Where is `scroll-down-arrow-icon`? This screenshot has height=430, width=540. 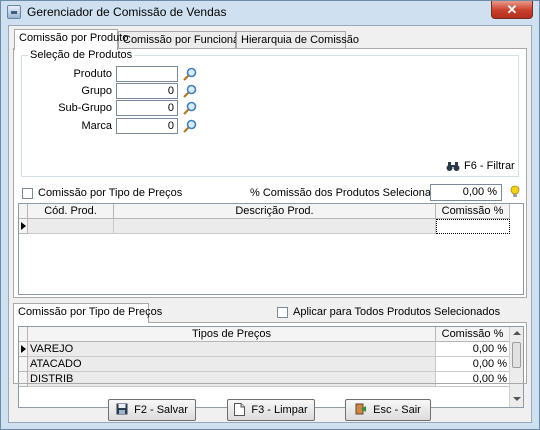
scroll-down-arrow-icon is located at coordinates (517, 399).